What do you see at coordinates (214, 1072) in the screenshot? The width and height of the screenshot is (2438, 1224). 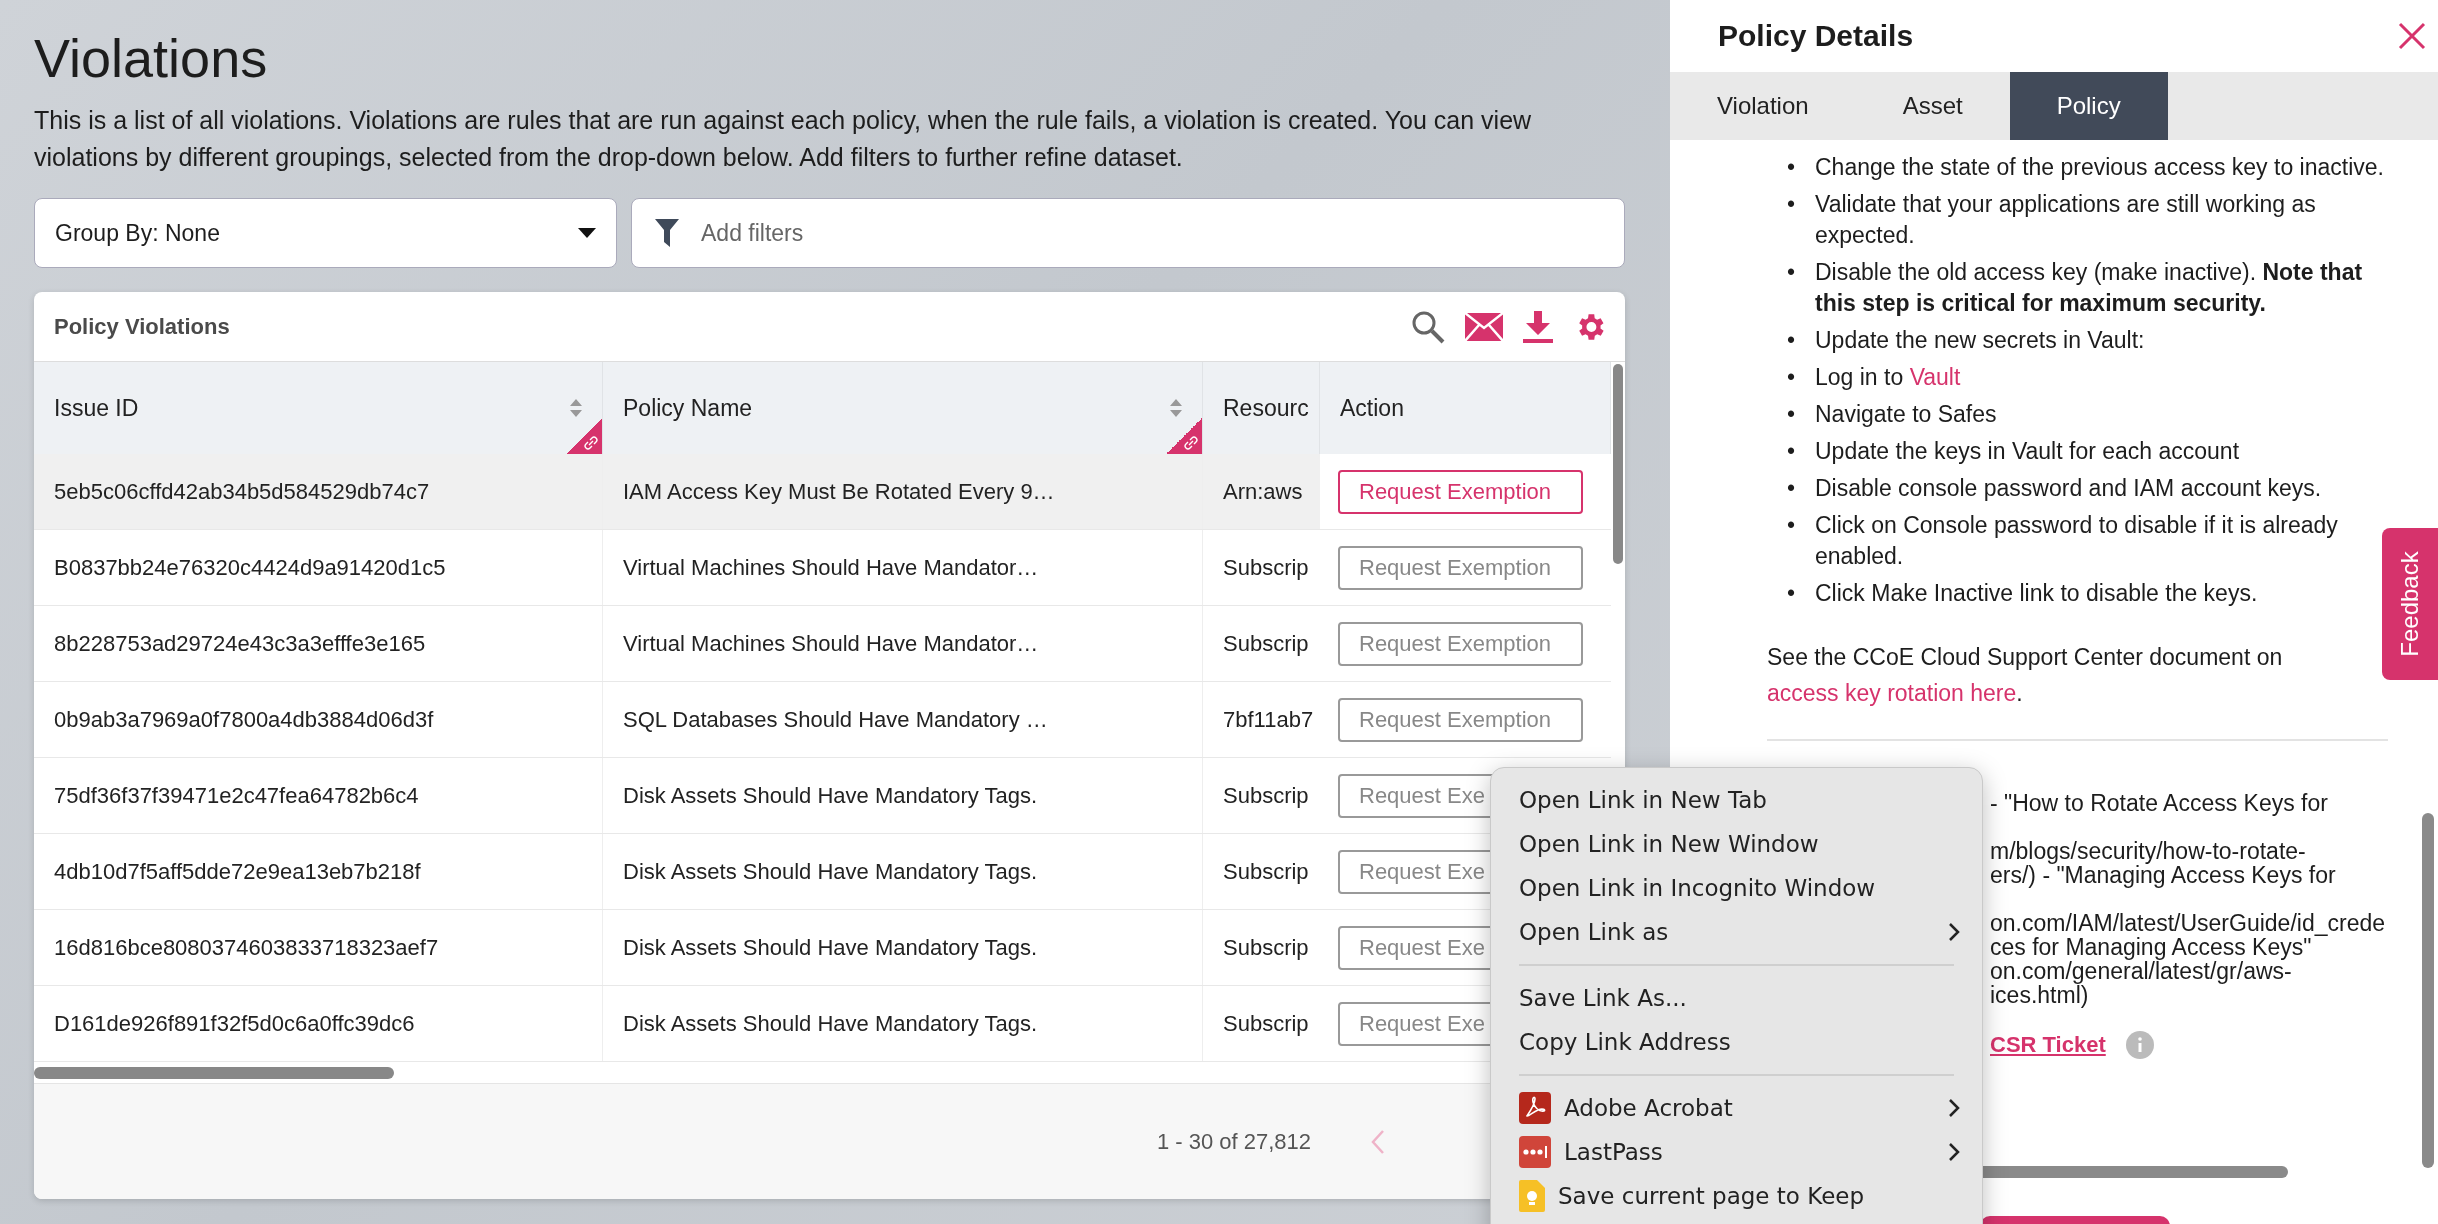 I see `horizontal-scrollbar` at bounding box center [214, 1072].